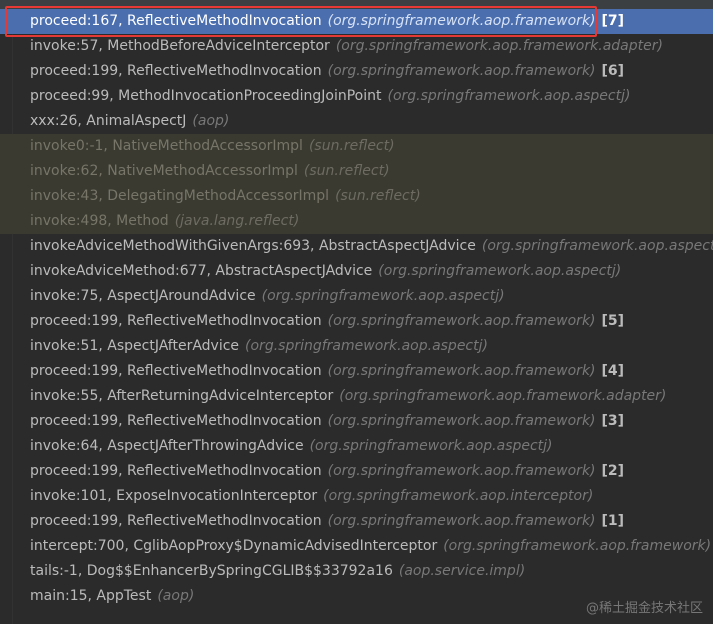 Image resolution: width=713 pixels, height=624 pixels. I want to click on frame-method: invoke:64, AspectJAfterThrowingAdvice, so click(167, 446).